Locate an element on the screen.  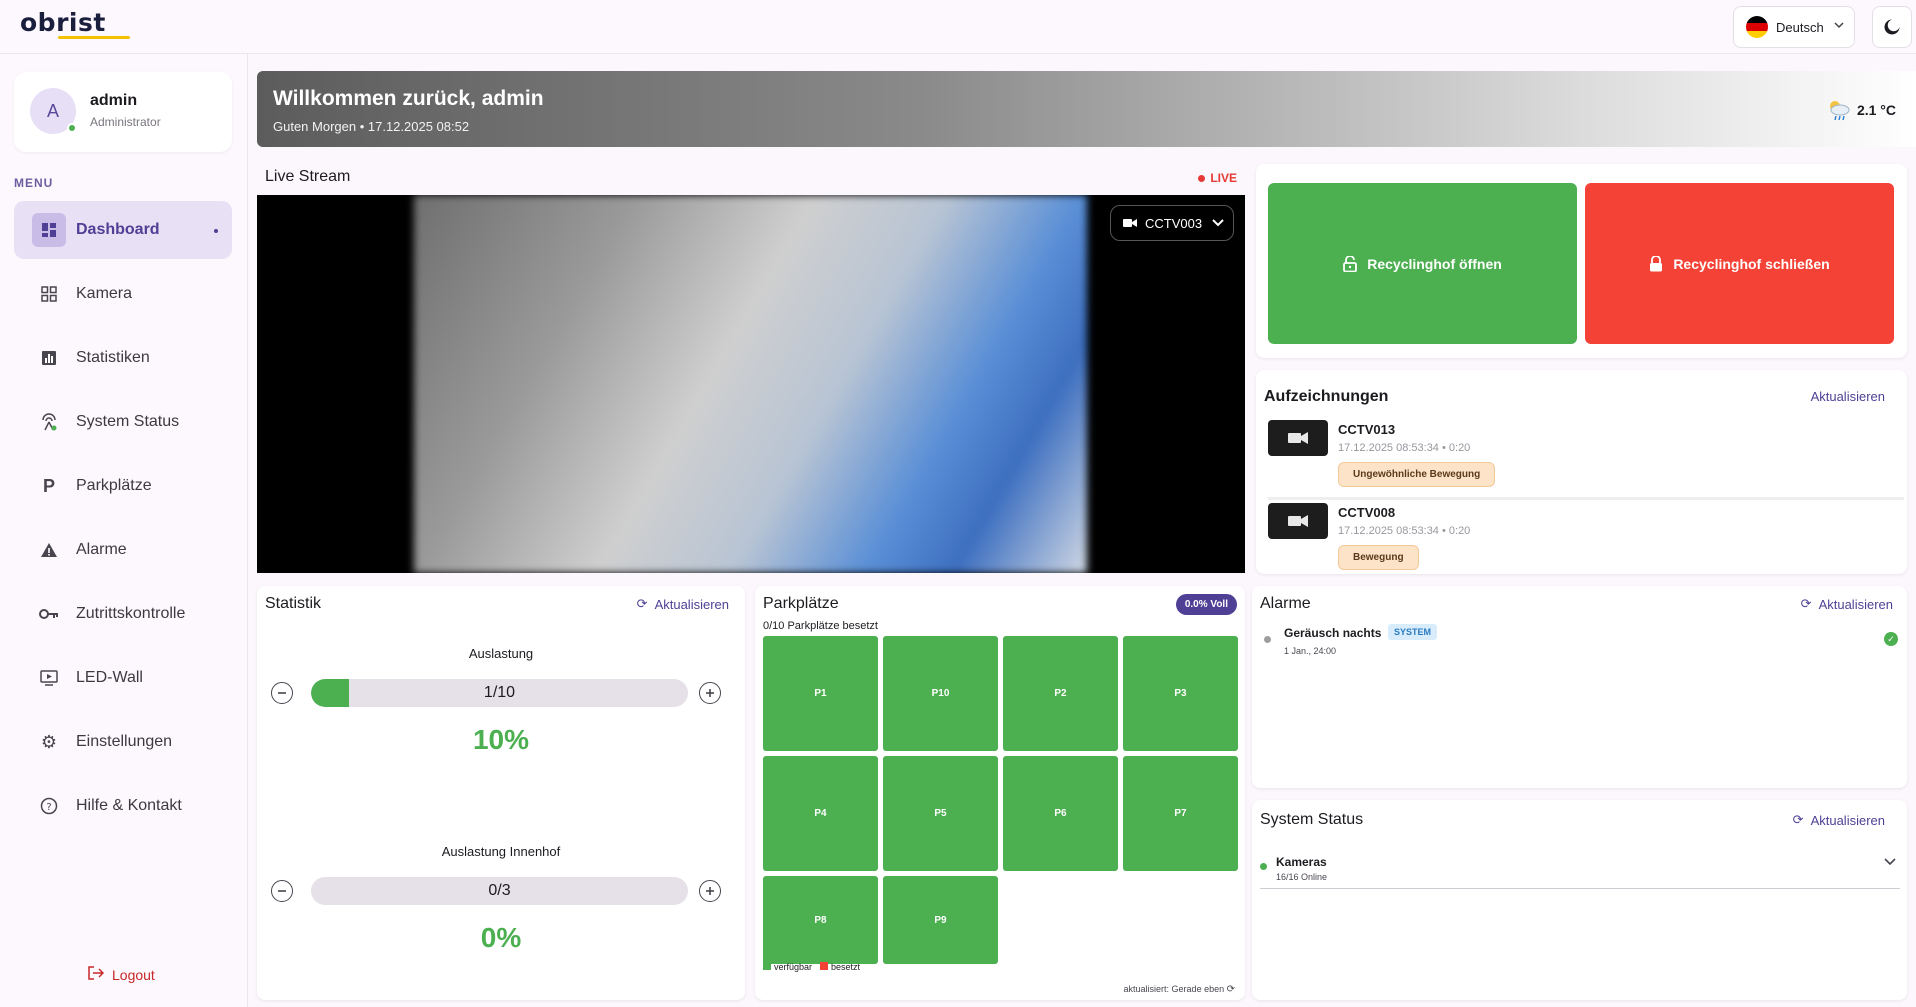
auslastung-control: 1/10 is located at coordinates (501, 693).